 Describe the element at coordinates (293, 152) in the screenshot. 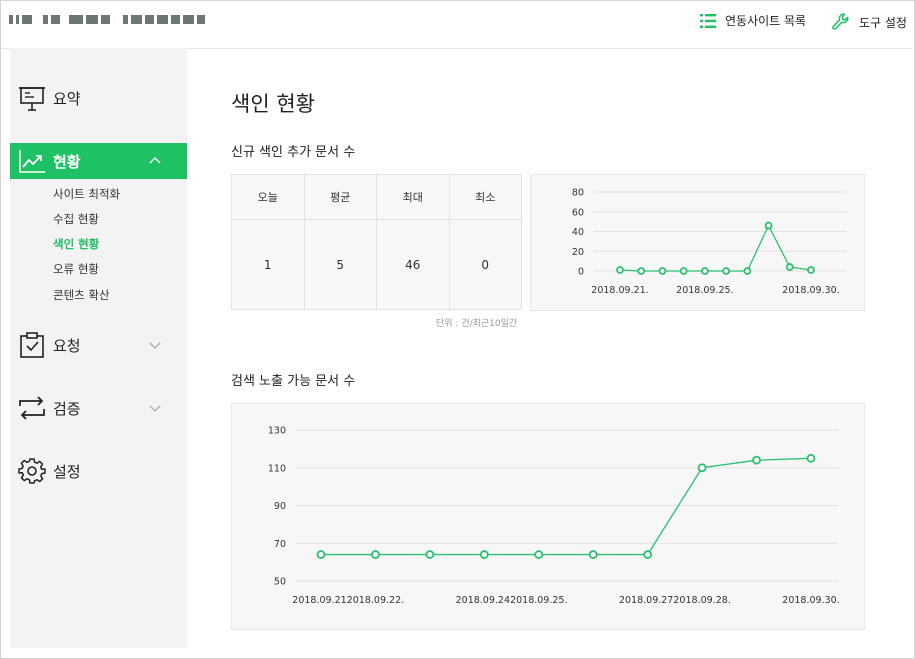

I see `section-title-new-index: 신규 색인 추가 문서 수` at that location.